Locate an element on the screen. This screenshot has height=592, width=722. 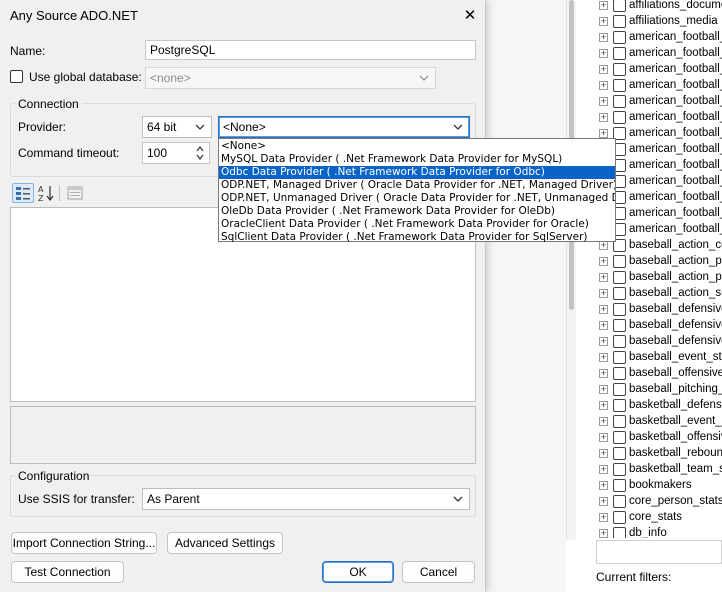
sort-az-icon: A Z is located at coordinates (46, 194).